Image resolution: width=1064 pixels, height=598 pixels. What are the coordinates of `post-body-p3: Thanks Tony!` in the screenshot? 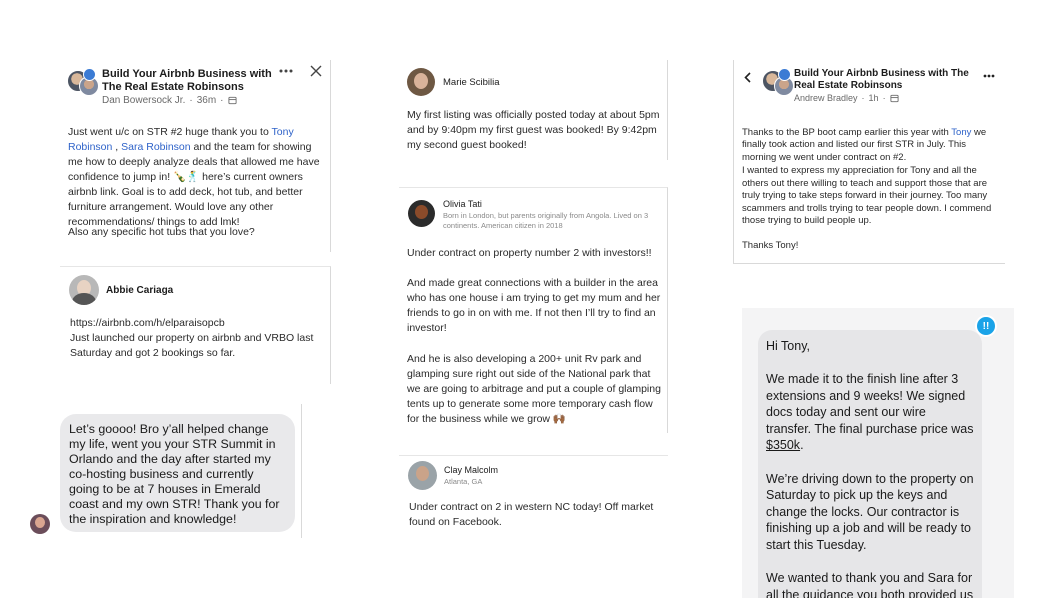 It's located at (770, 245).